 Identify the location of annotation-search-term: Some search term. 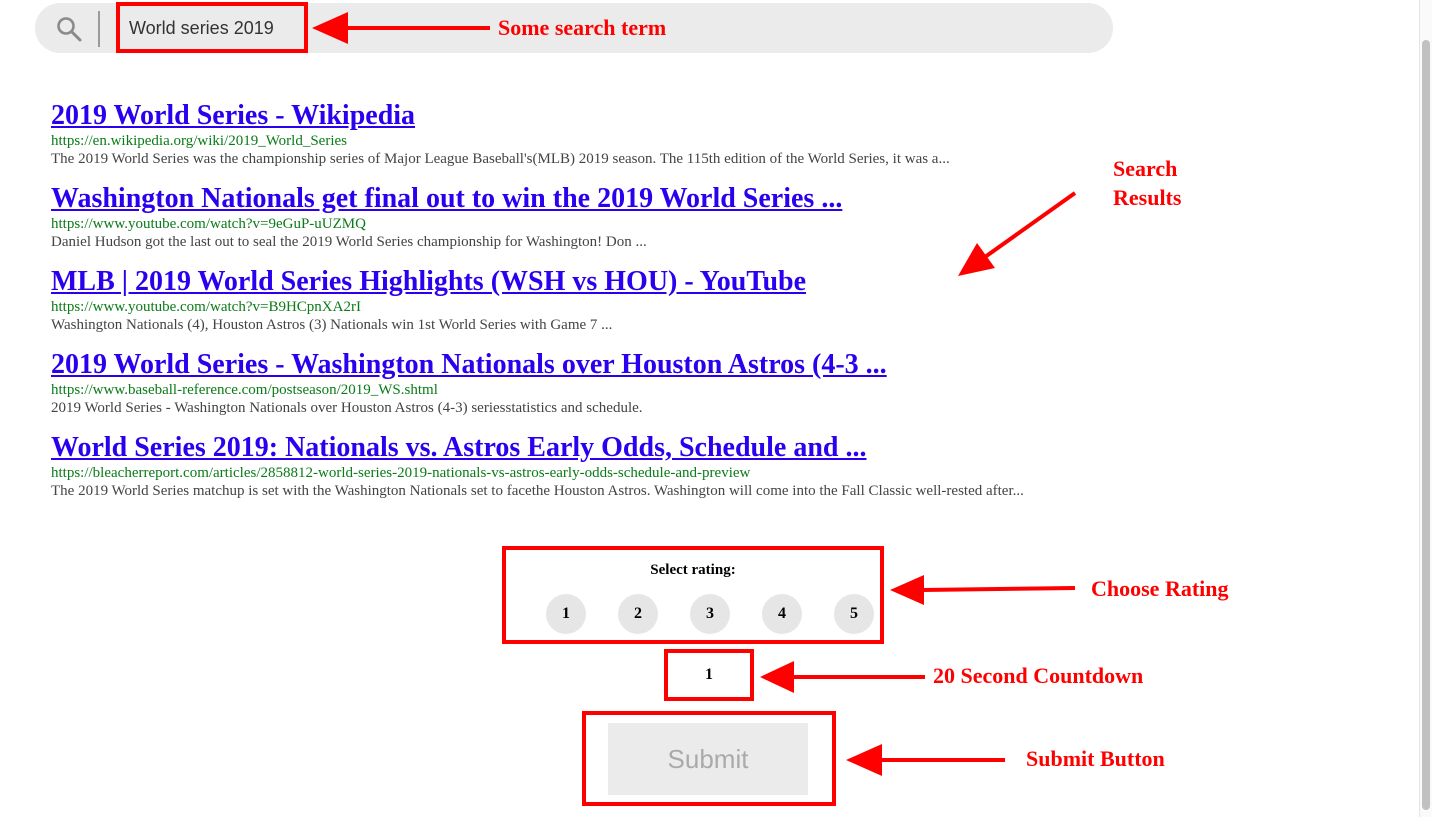
(582, 27).